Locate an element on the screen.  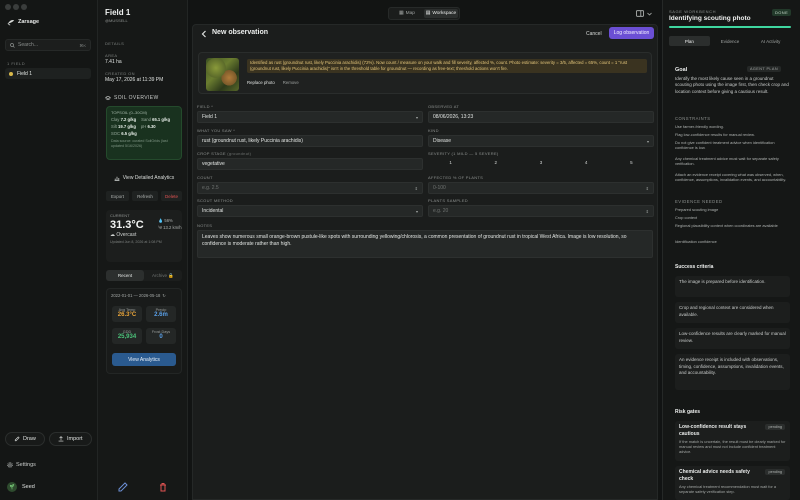
cancel-button: Cancel is located at coordinates (594, 33).